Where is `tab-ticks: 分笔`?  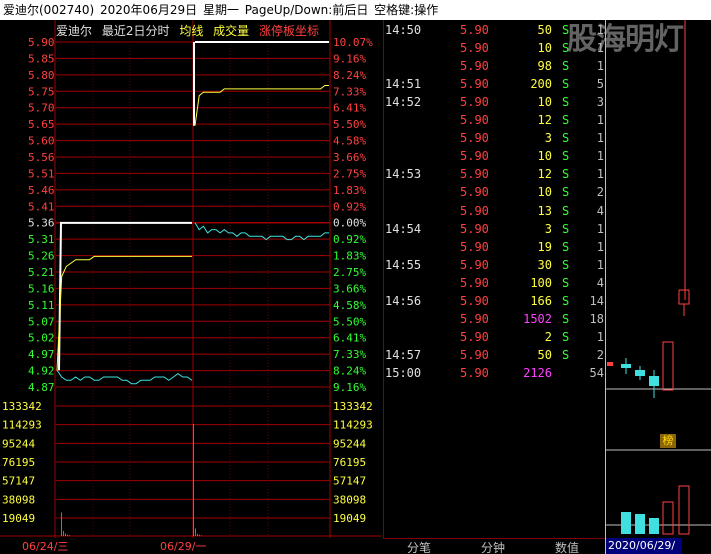
tab-ticks: 分笔 is located at coordinates (419, 546).